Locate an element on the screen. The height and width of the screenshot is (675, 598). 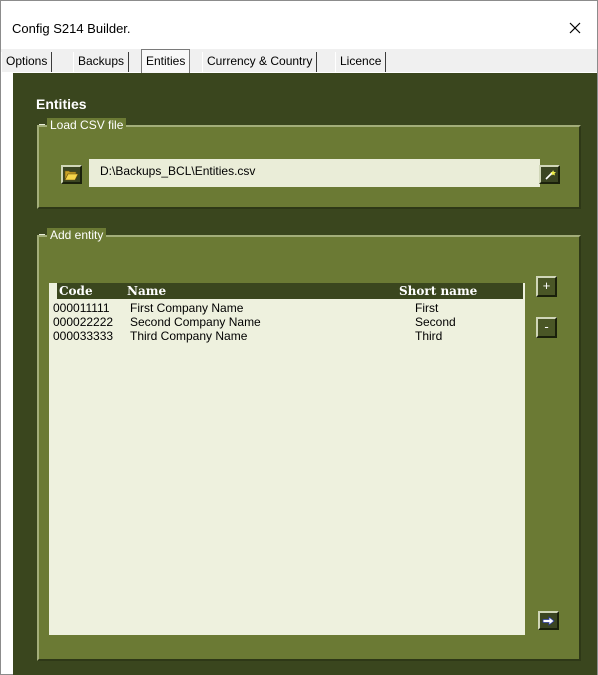
cell-name: Second Company Name is located at coordinates (195, 322).